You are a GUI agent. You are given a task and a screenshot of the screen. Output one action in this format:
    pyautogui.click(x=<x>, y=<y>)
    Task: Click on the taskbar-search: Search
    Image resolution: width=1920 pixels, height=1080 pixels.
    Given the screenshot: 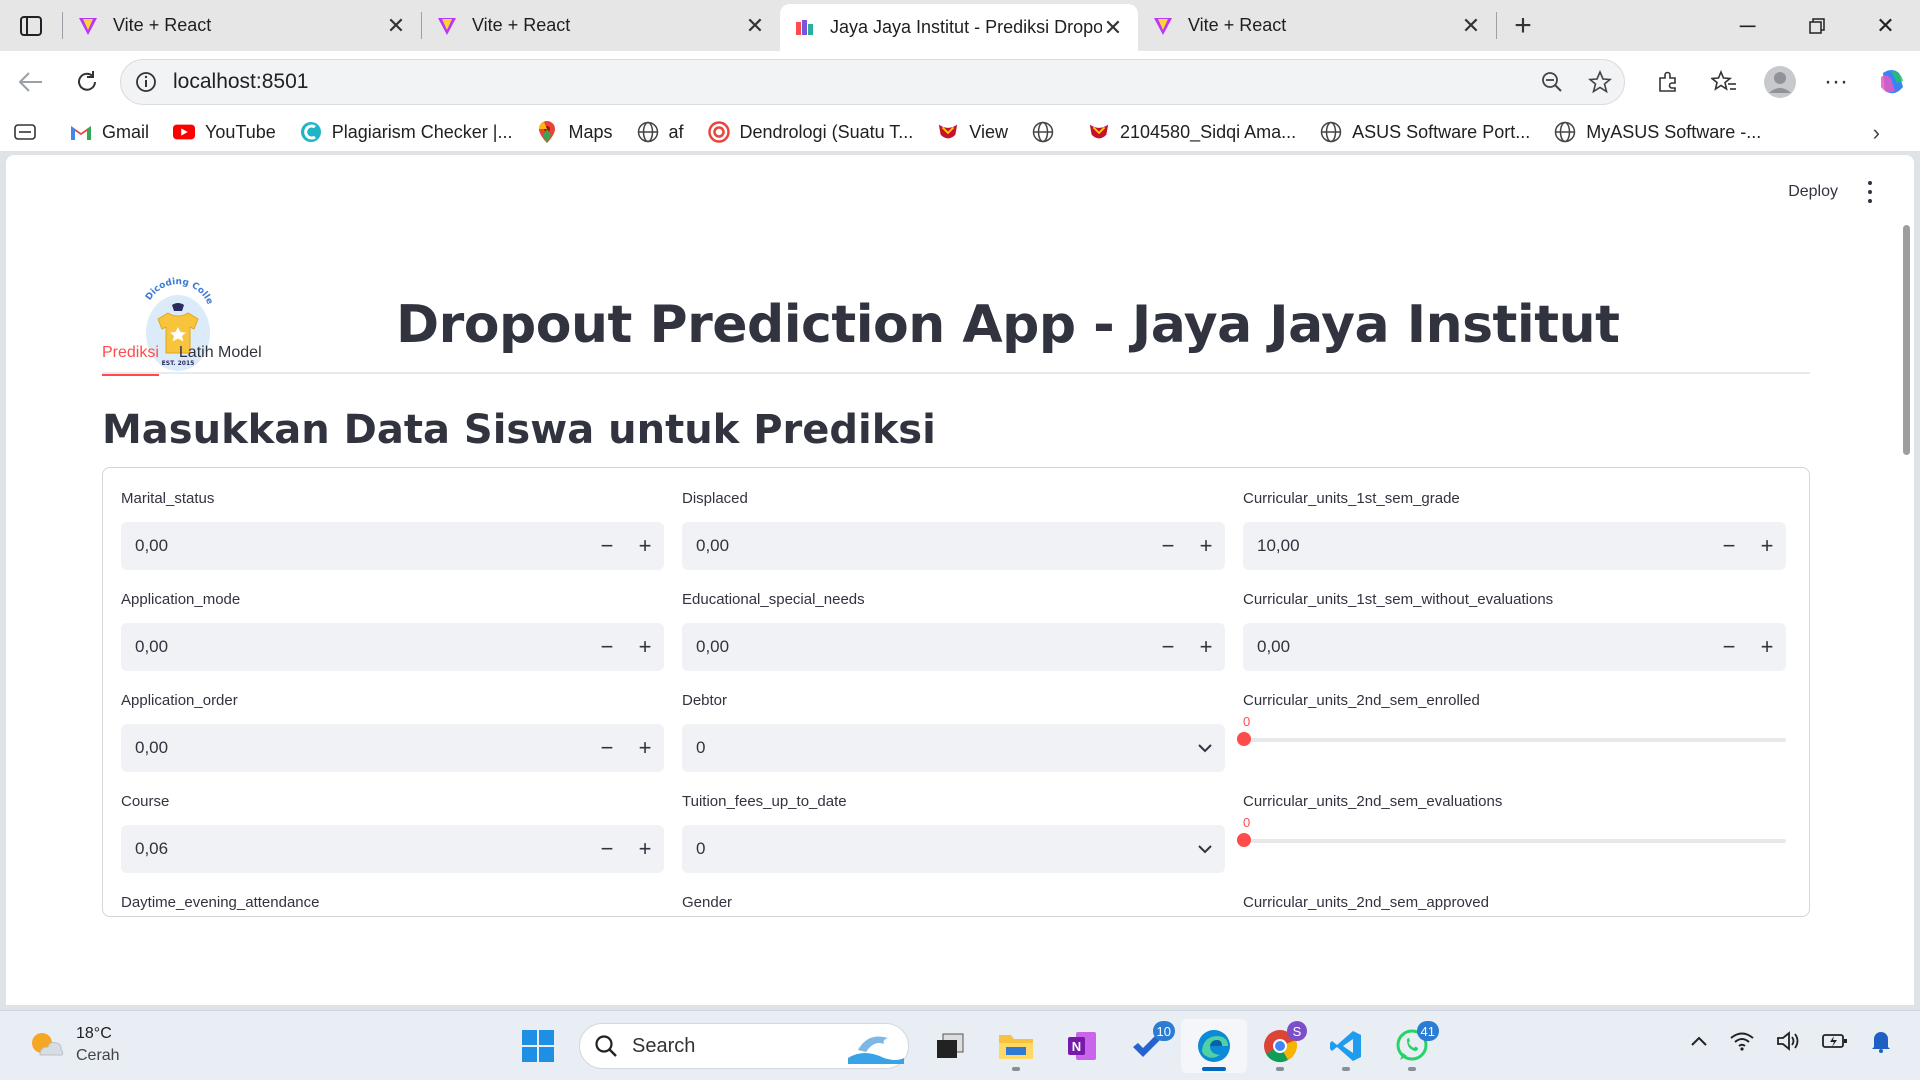 What is the action you would take?
    pyautogui.click(x=744, y=1046)
    